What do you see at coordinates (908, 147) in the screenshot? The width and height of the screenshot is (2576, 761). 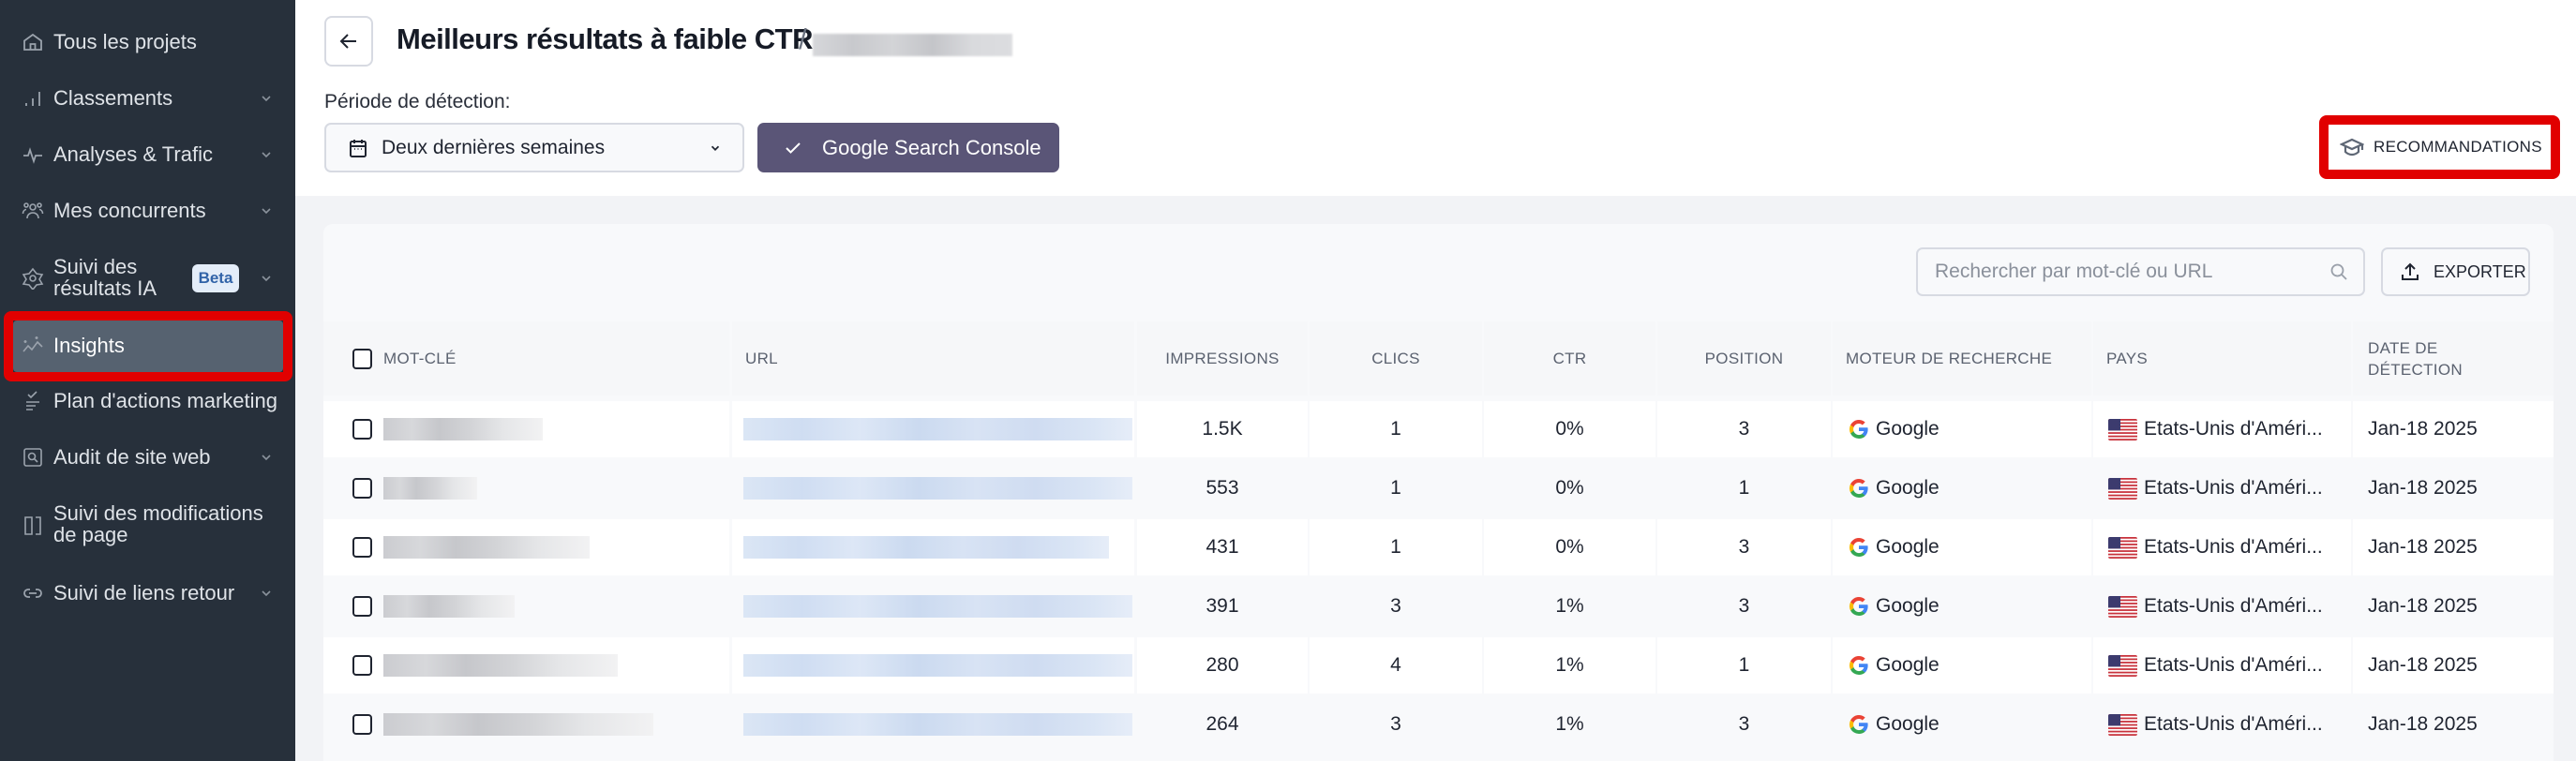 I see `google-search-console-button: Google Search Console` at bounding box center [908, 147].